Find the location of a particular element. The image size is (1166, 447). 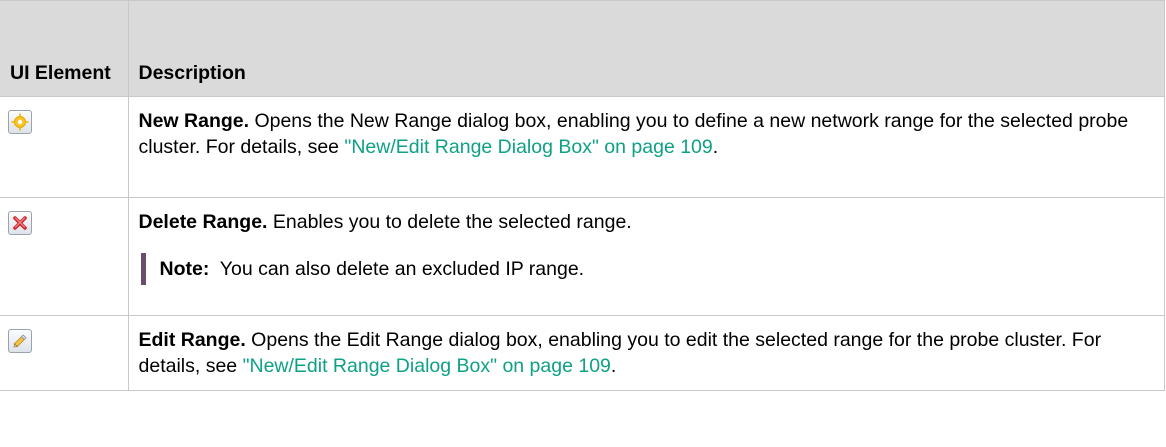

header-ui-element: UI Element is located at coordinates (64, 48).